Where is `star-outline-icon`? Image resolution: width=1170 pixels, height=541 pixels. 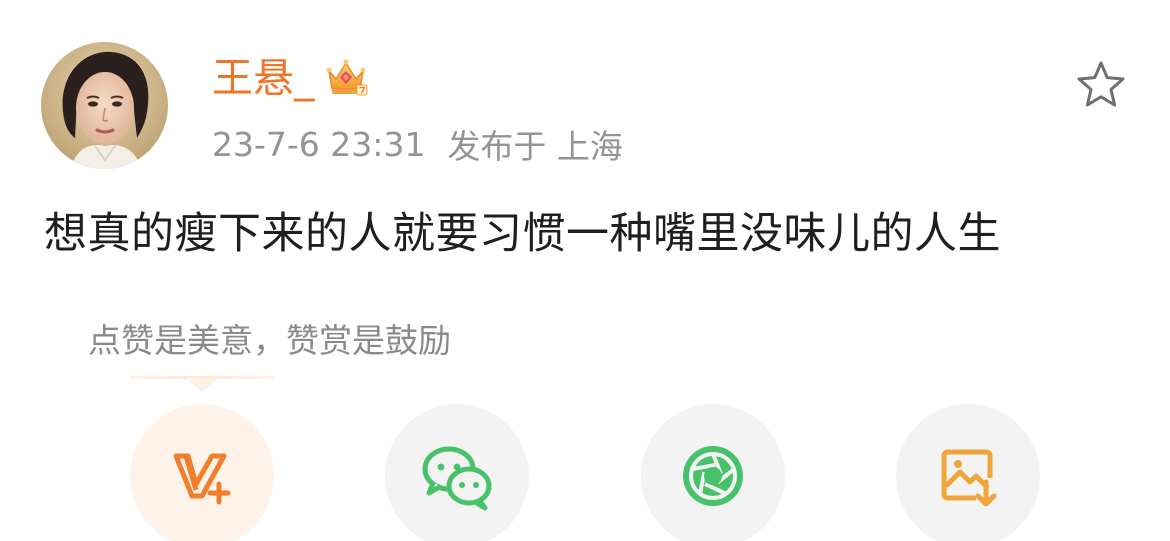 star-outline-icon is located at coordinates (1101, 85).